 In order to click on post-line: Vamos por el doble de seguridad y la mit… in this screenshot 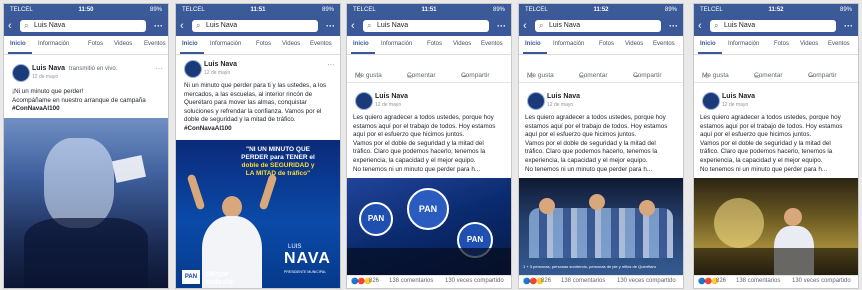, I will do `click(765, 143)`.